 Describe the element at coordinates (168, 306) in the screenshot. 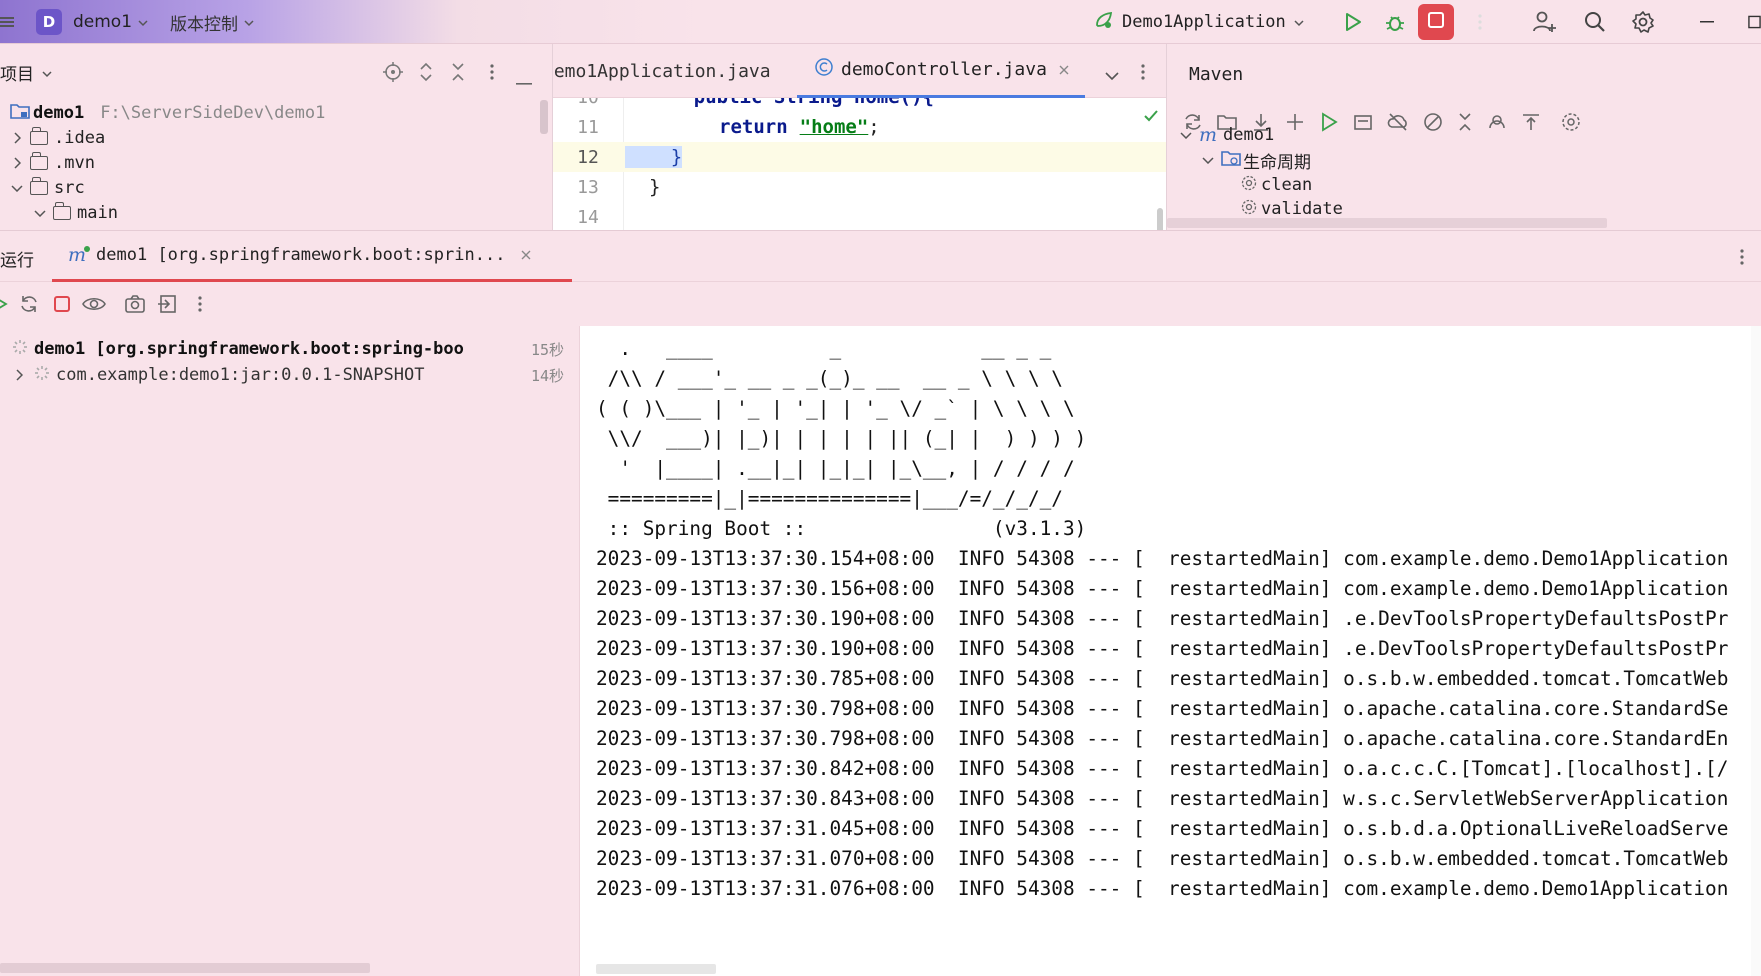

I see `login-icon` at that location.